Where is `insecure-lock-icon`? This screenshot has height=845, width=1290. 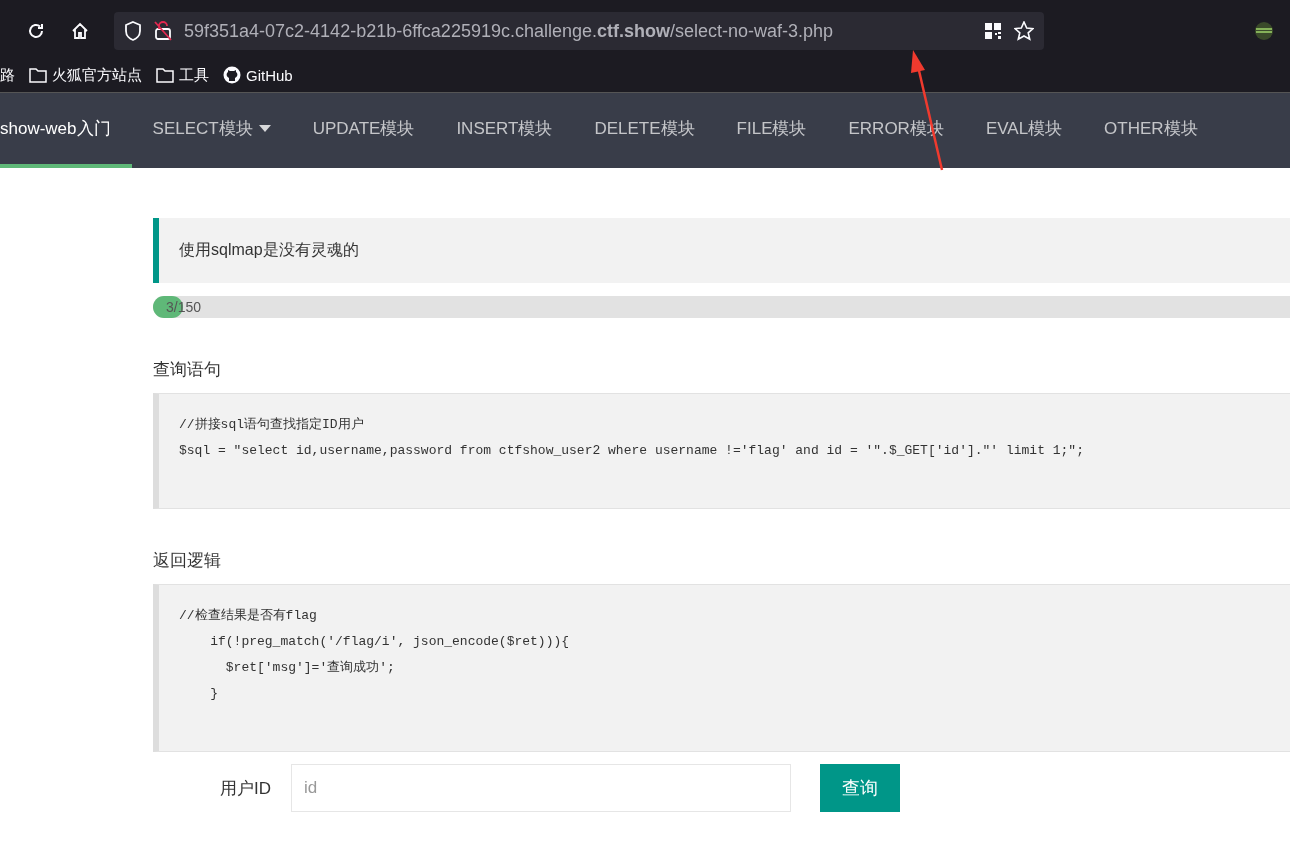
insecure-lock-icon is located at coordinates (163, 31).